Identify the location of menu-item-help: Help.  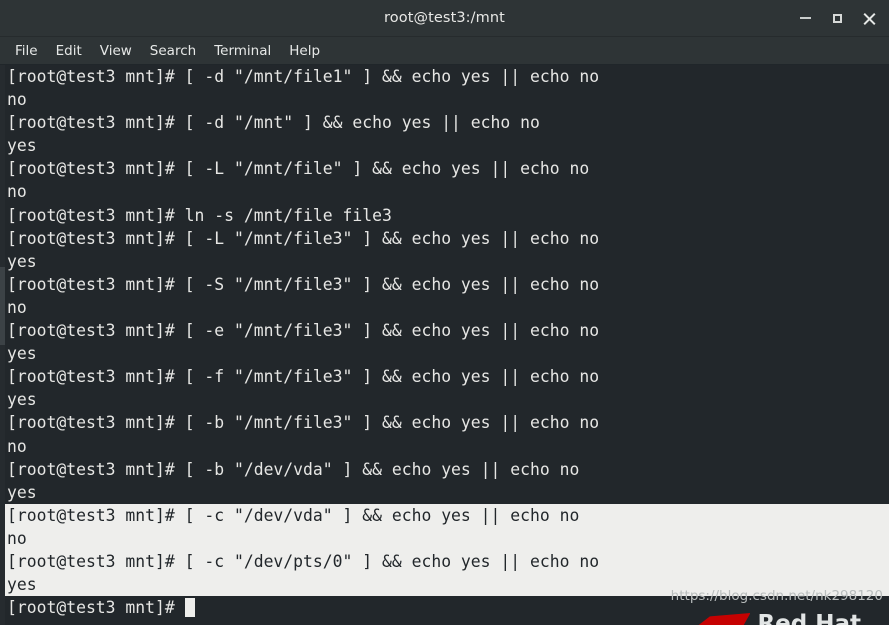
(304, 51).